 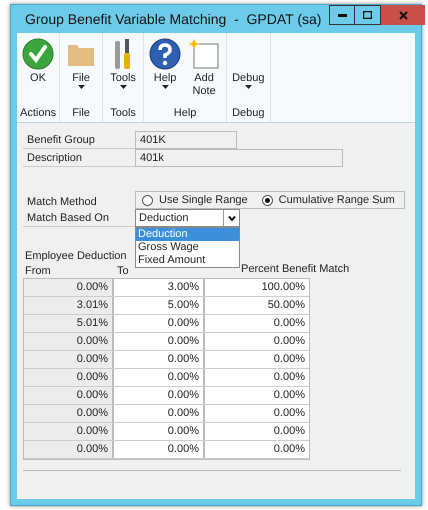 I want to click on table-cell: 5.00%, so click(x=159, y=305).